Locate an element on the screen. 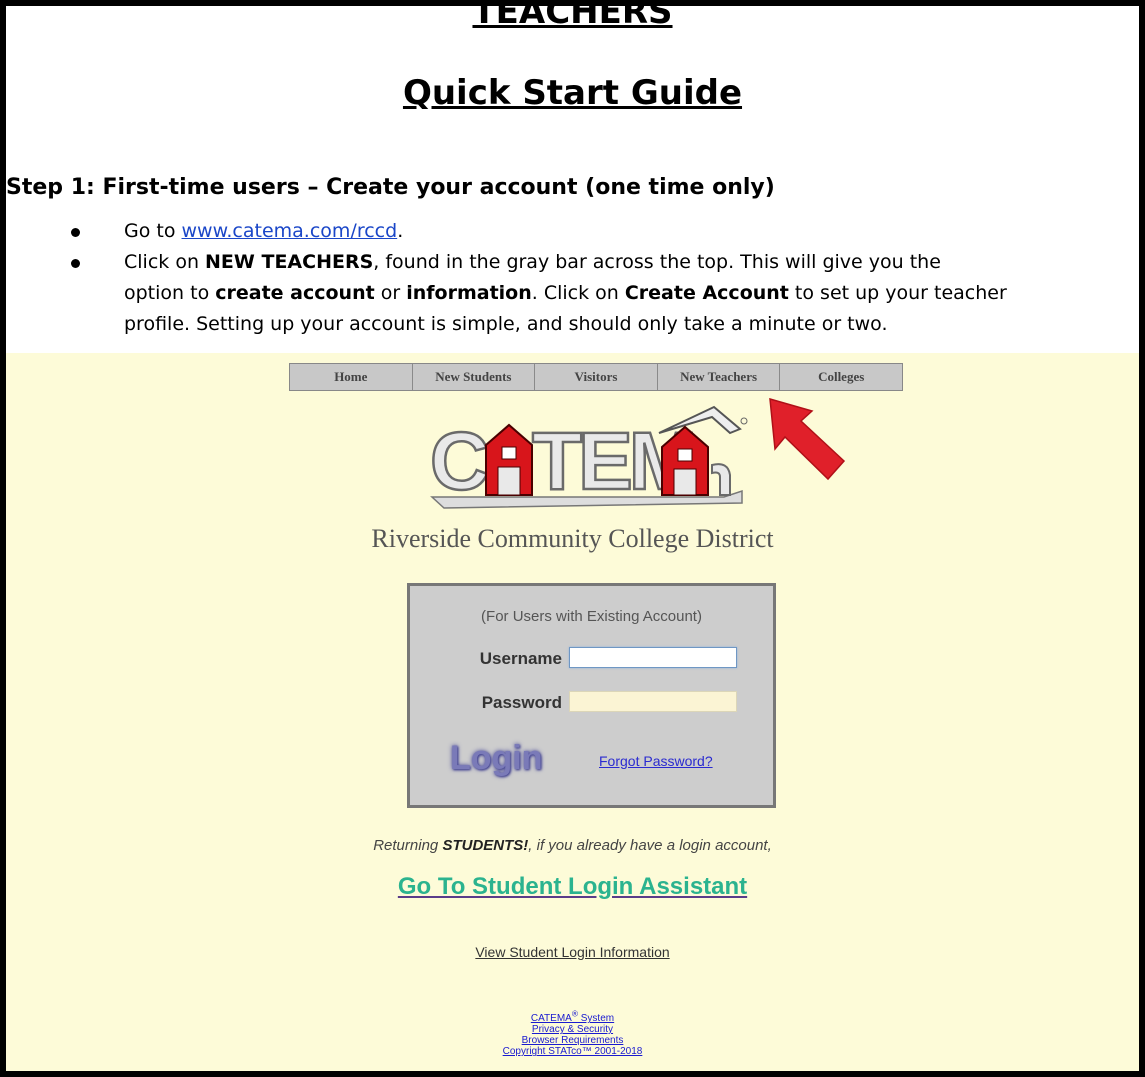 This screenshot has height=1077, width=1145. catema-url-link: www.catema.com/rccd is located at coordinates (290, 231).